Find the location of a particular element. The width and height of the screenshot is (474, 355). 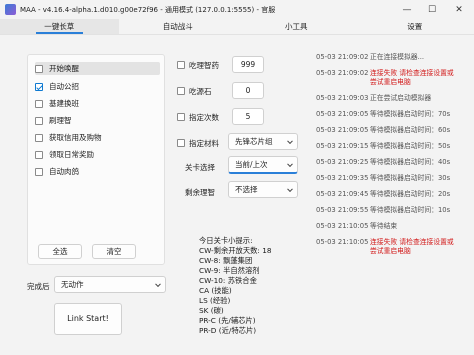

material-checkbox is located at coordinates (181, 143).